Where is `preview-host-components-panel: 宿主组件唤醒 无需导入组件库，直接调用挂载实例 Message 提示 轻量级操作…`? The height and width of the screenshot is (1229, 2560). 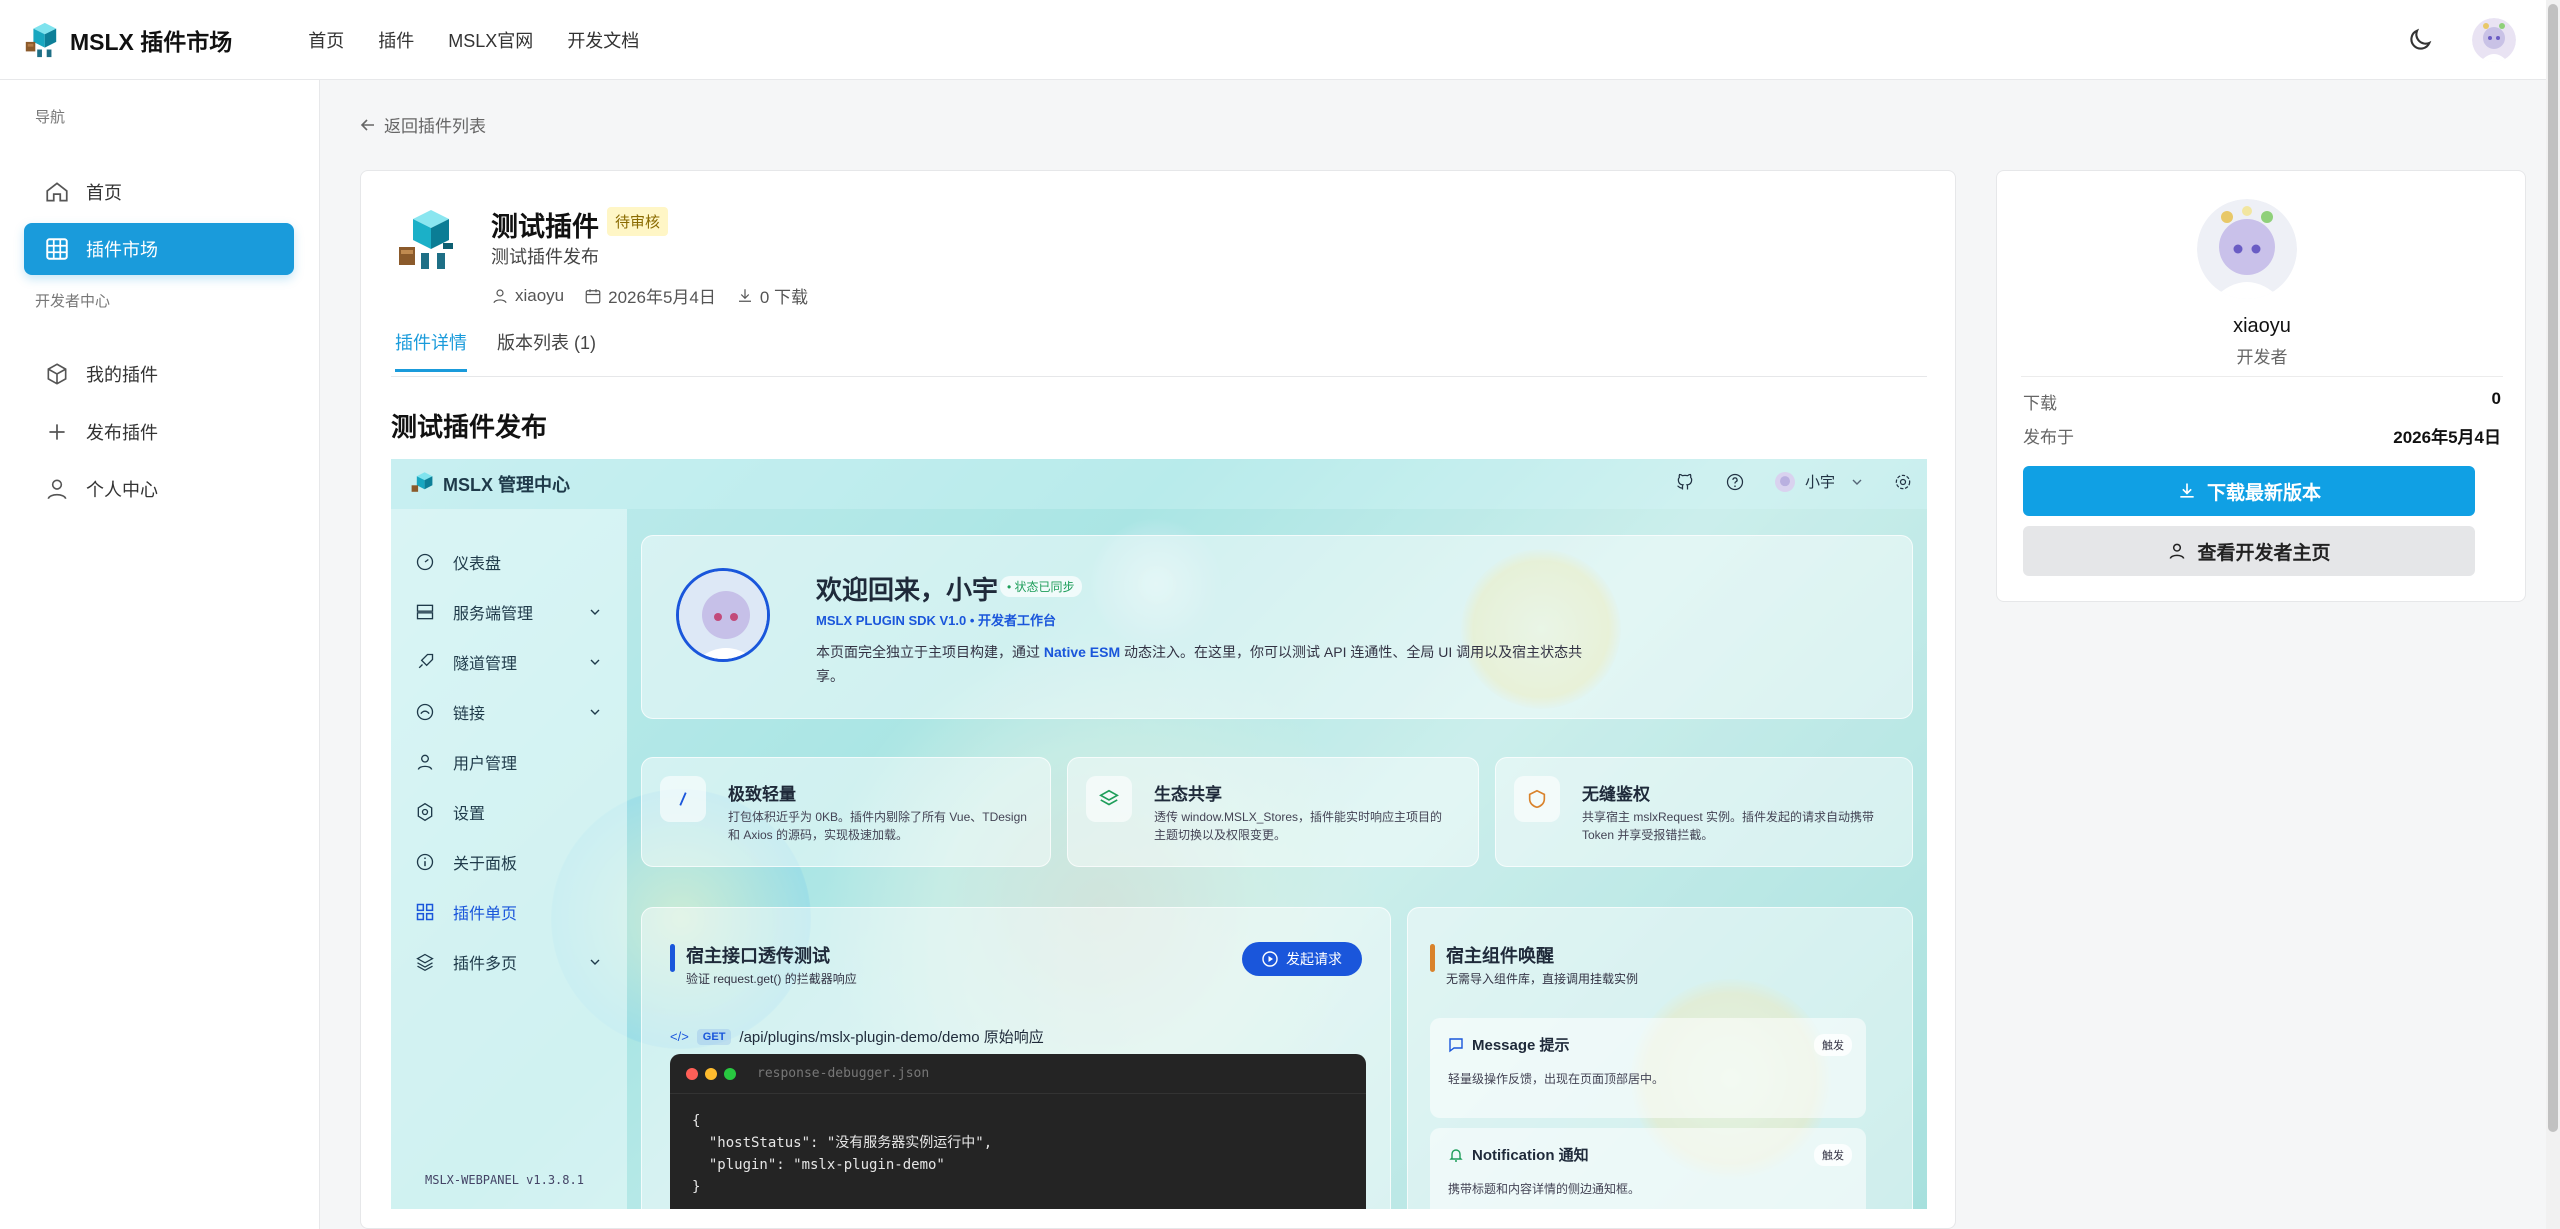 preview-host-components-panel: 宿主组件唤醒 无需导入组件库，直接调用挂载实例 Message 提示 轻量级操作… is located at coordinates (1660, 1058).